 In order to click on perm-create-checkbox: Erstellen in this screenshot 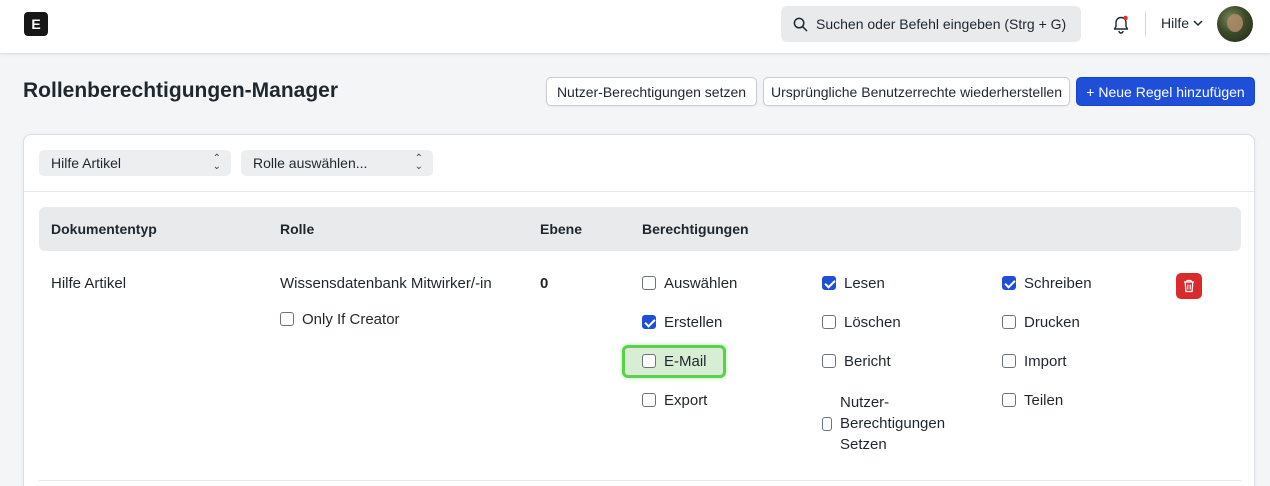, I will do `click(682, 322)`.